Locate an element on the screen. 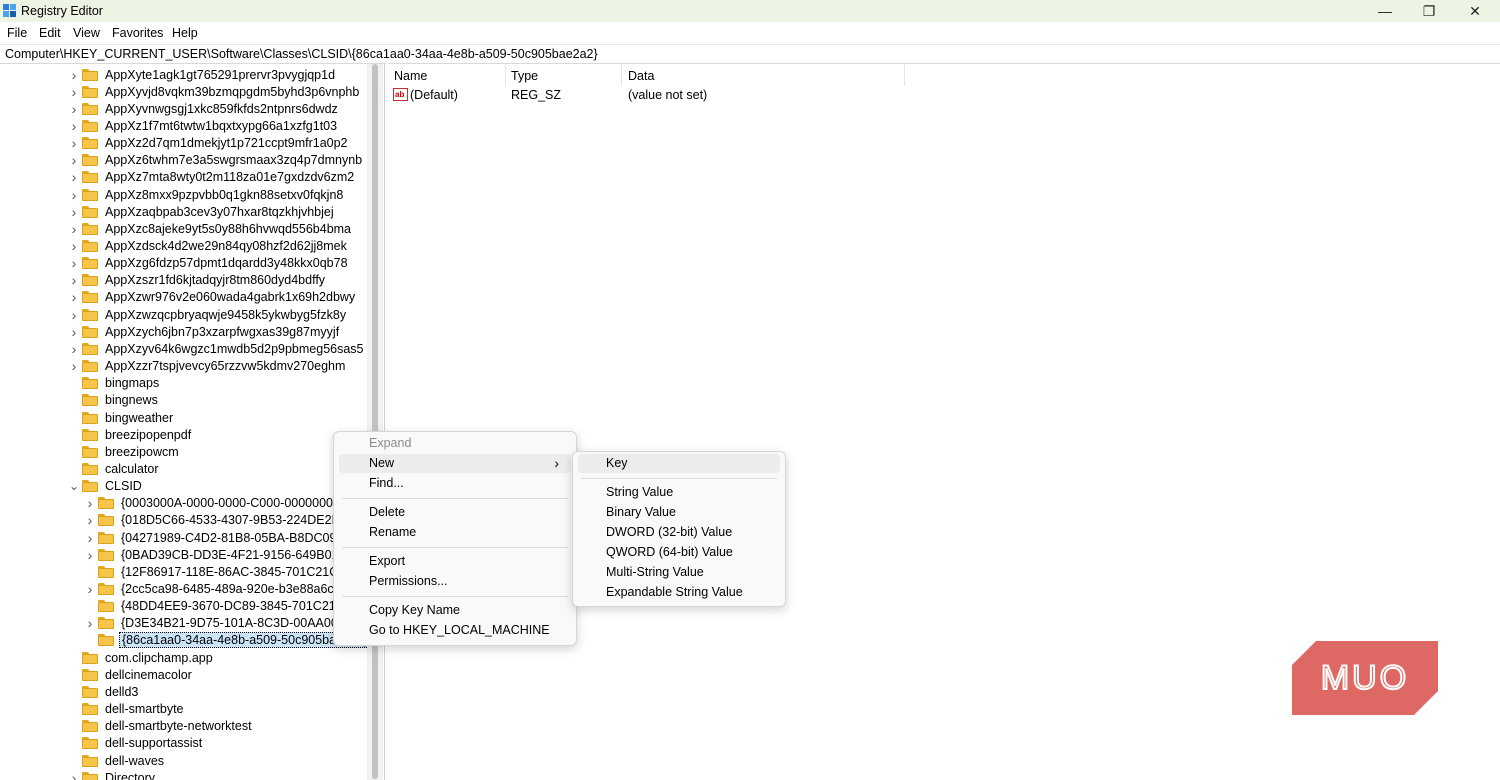 The image size is (1500, 780). folder-icon is located at coordinates (90, 314).